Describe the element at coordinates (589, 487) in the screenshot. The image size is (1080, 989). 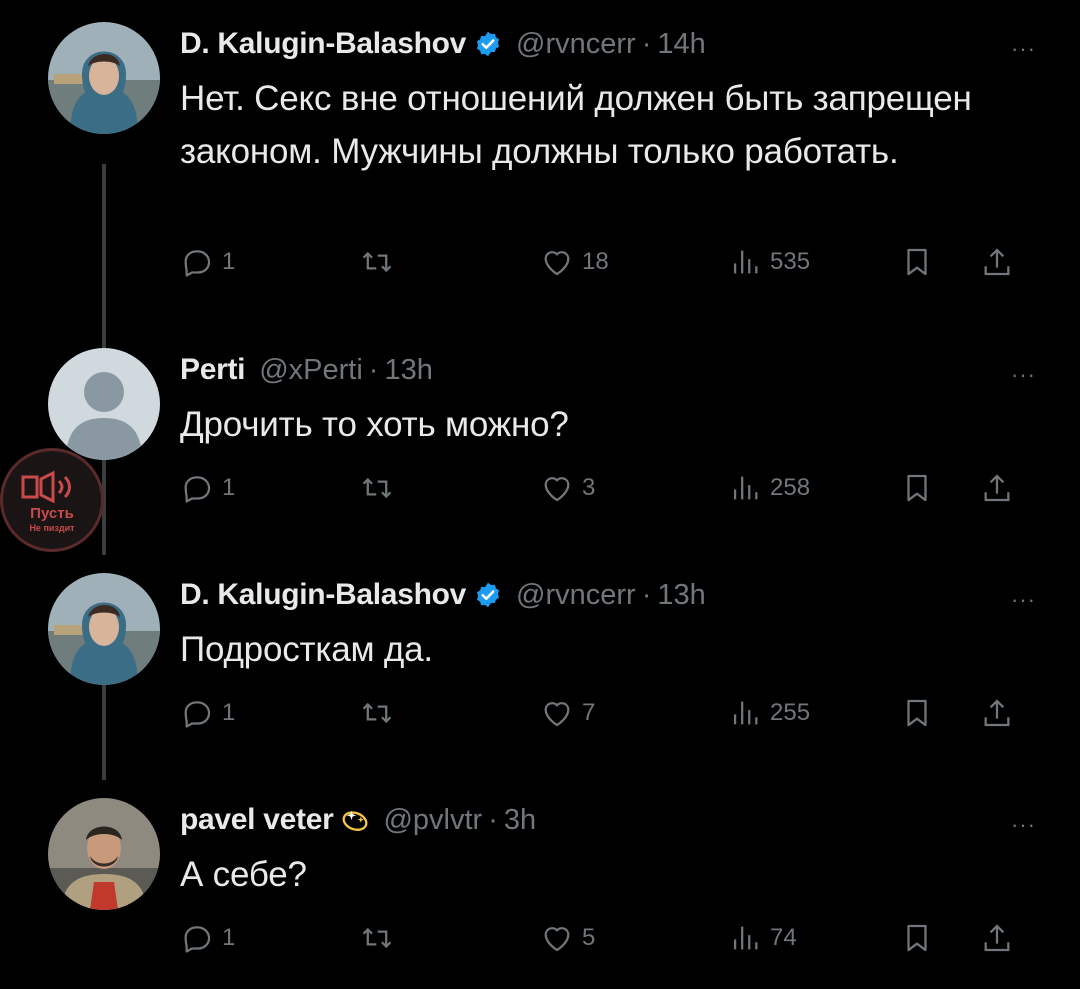
I see `like-count: 3` at that location.